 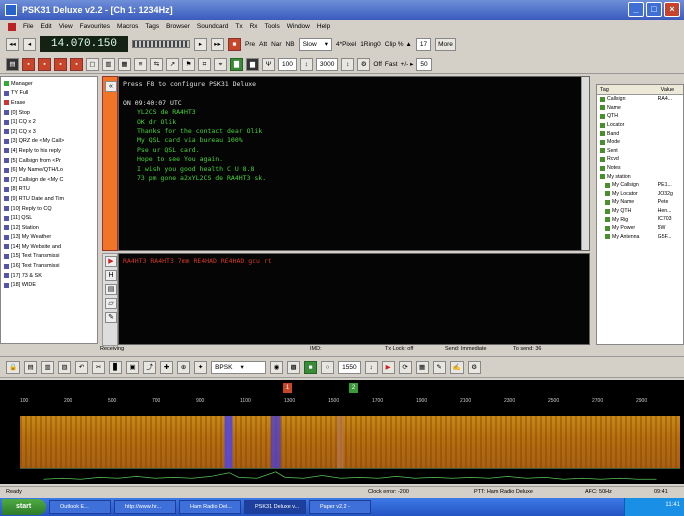 What do you see at coordinates (349, 367) in the screenshot?
I see `audio-freq-input: 1550` at bounding box center [349, 367].